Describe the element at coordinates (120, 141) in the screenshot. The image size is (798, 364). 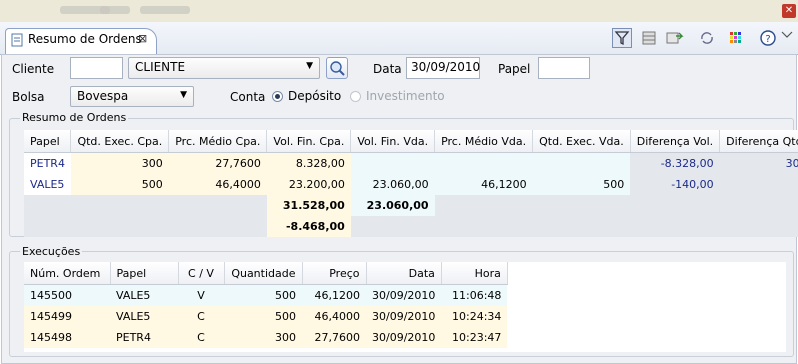
I see `col-qtd-exec-cpa: Qtd. Exec. Cpa.` at that location.